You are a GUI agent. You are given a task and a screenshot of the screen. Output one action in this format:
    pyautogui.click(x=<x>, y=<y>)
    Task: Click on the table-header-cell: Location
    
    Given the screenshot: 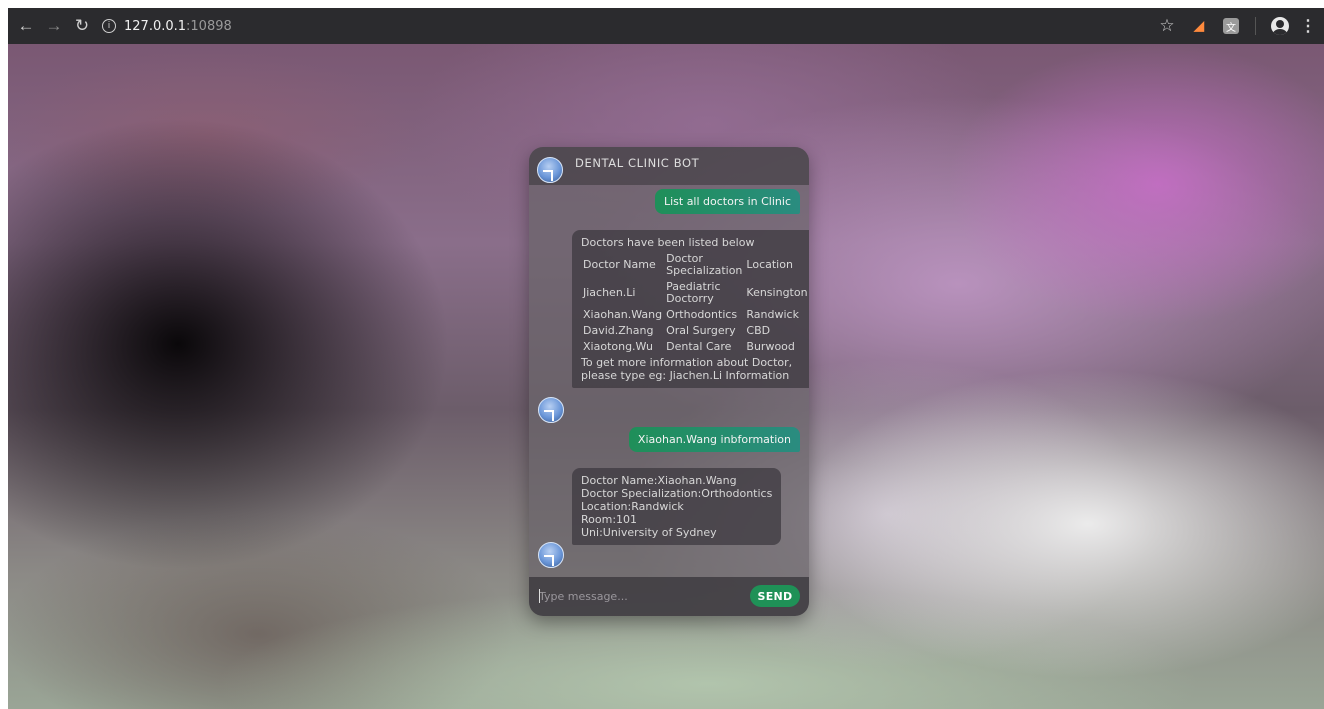 What is the action you would take?
    pyautogui.click(x=769, y=264)
    